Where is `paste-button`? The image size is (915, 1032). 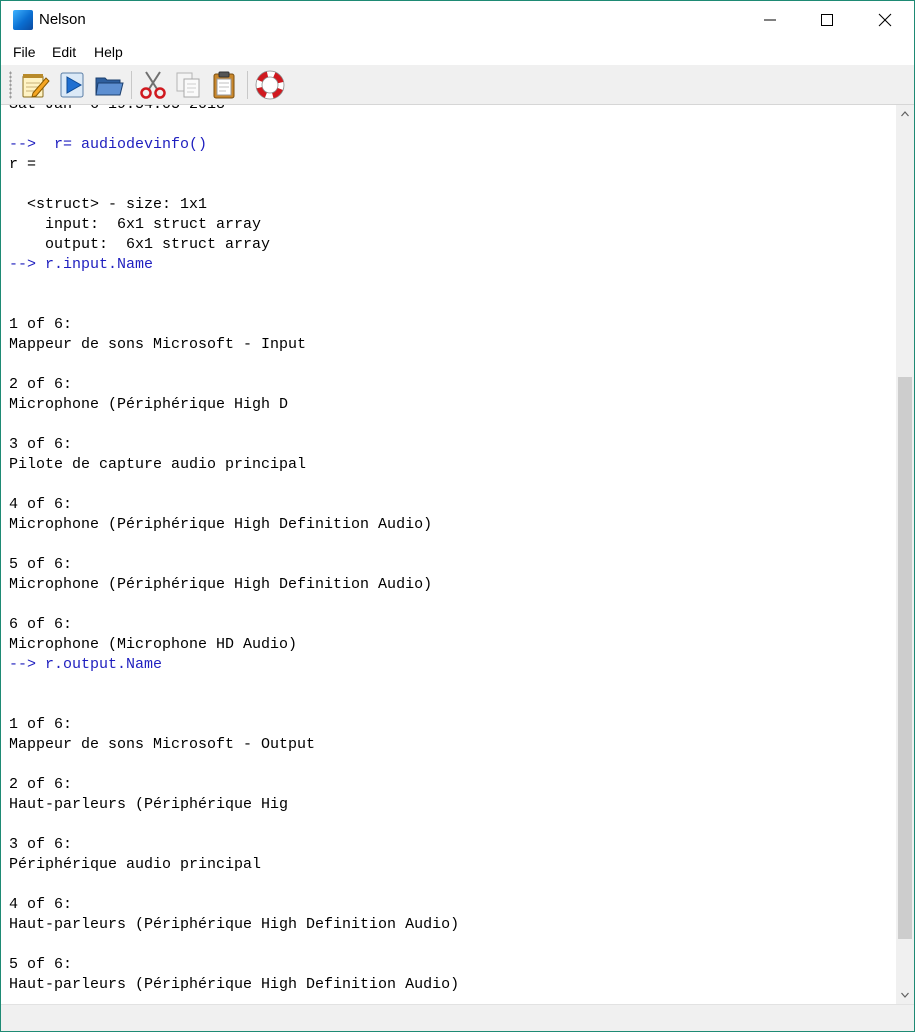
paste-button is located at coordinates (225, 85).